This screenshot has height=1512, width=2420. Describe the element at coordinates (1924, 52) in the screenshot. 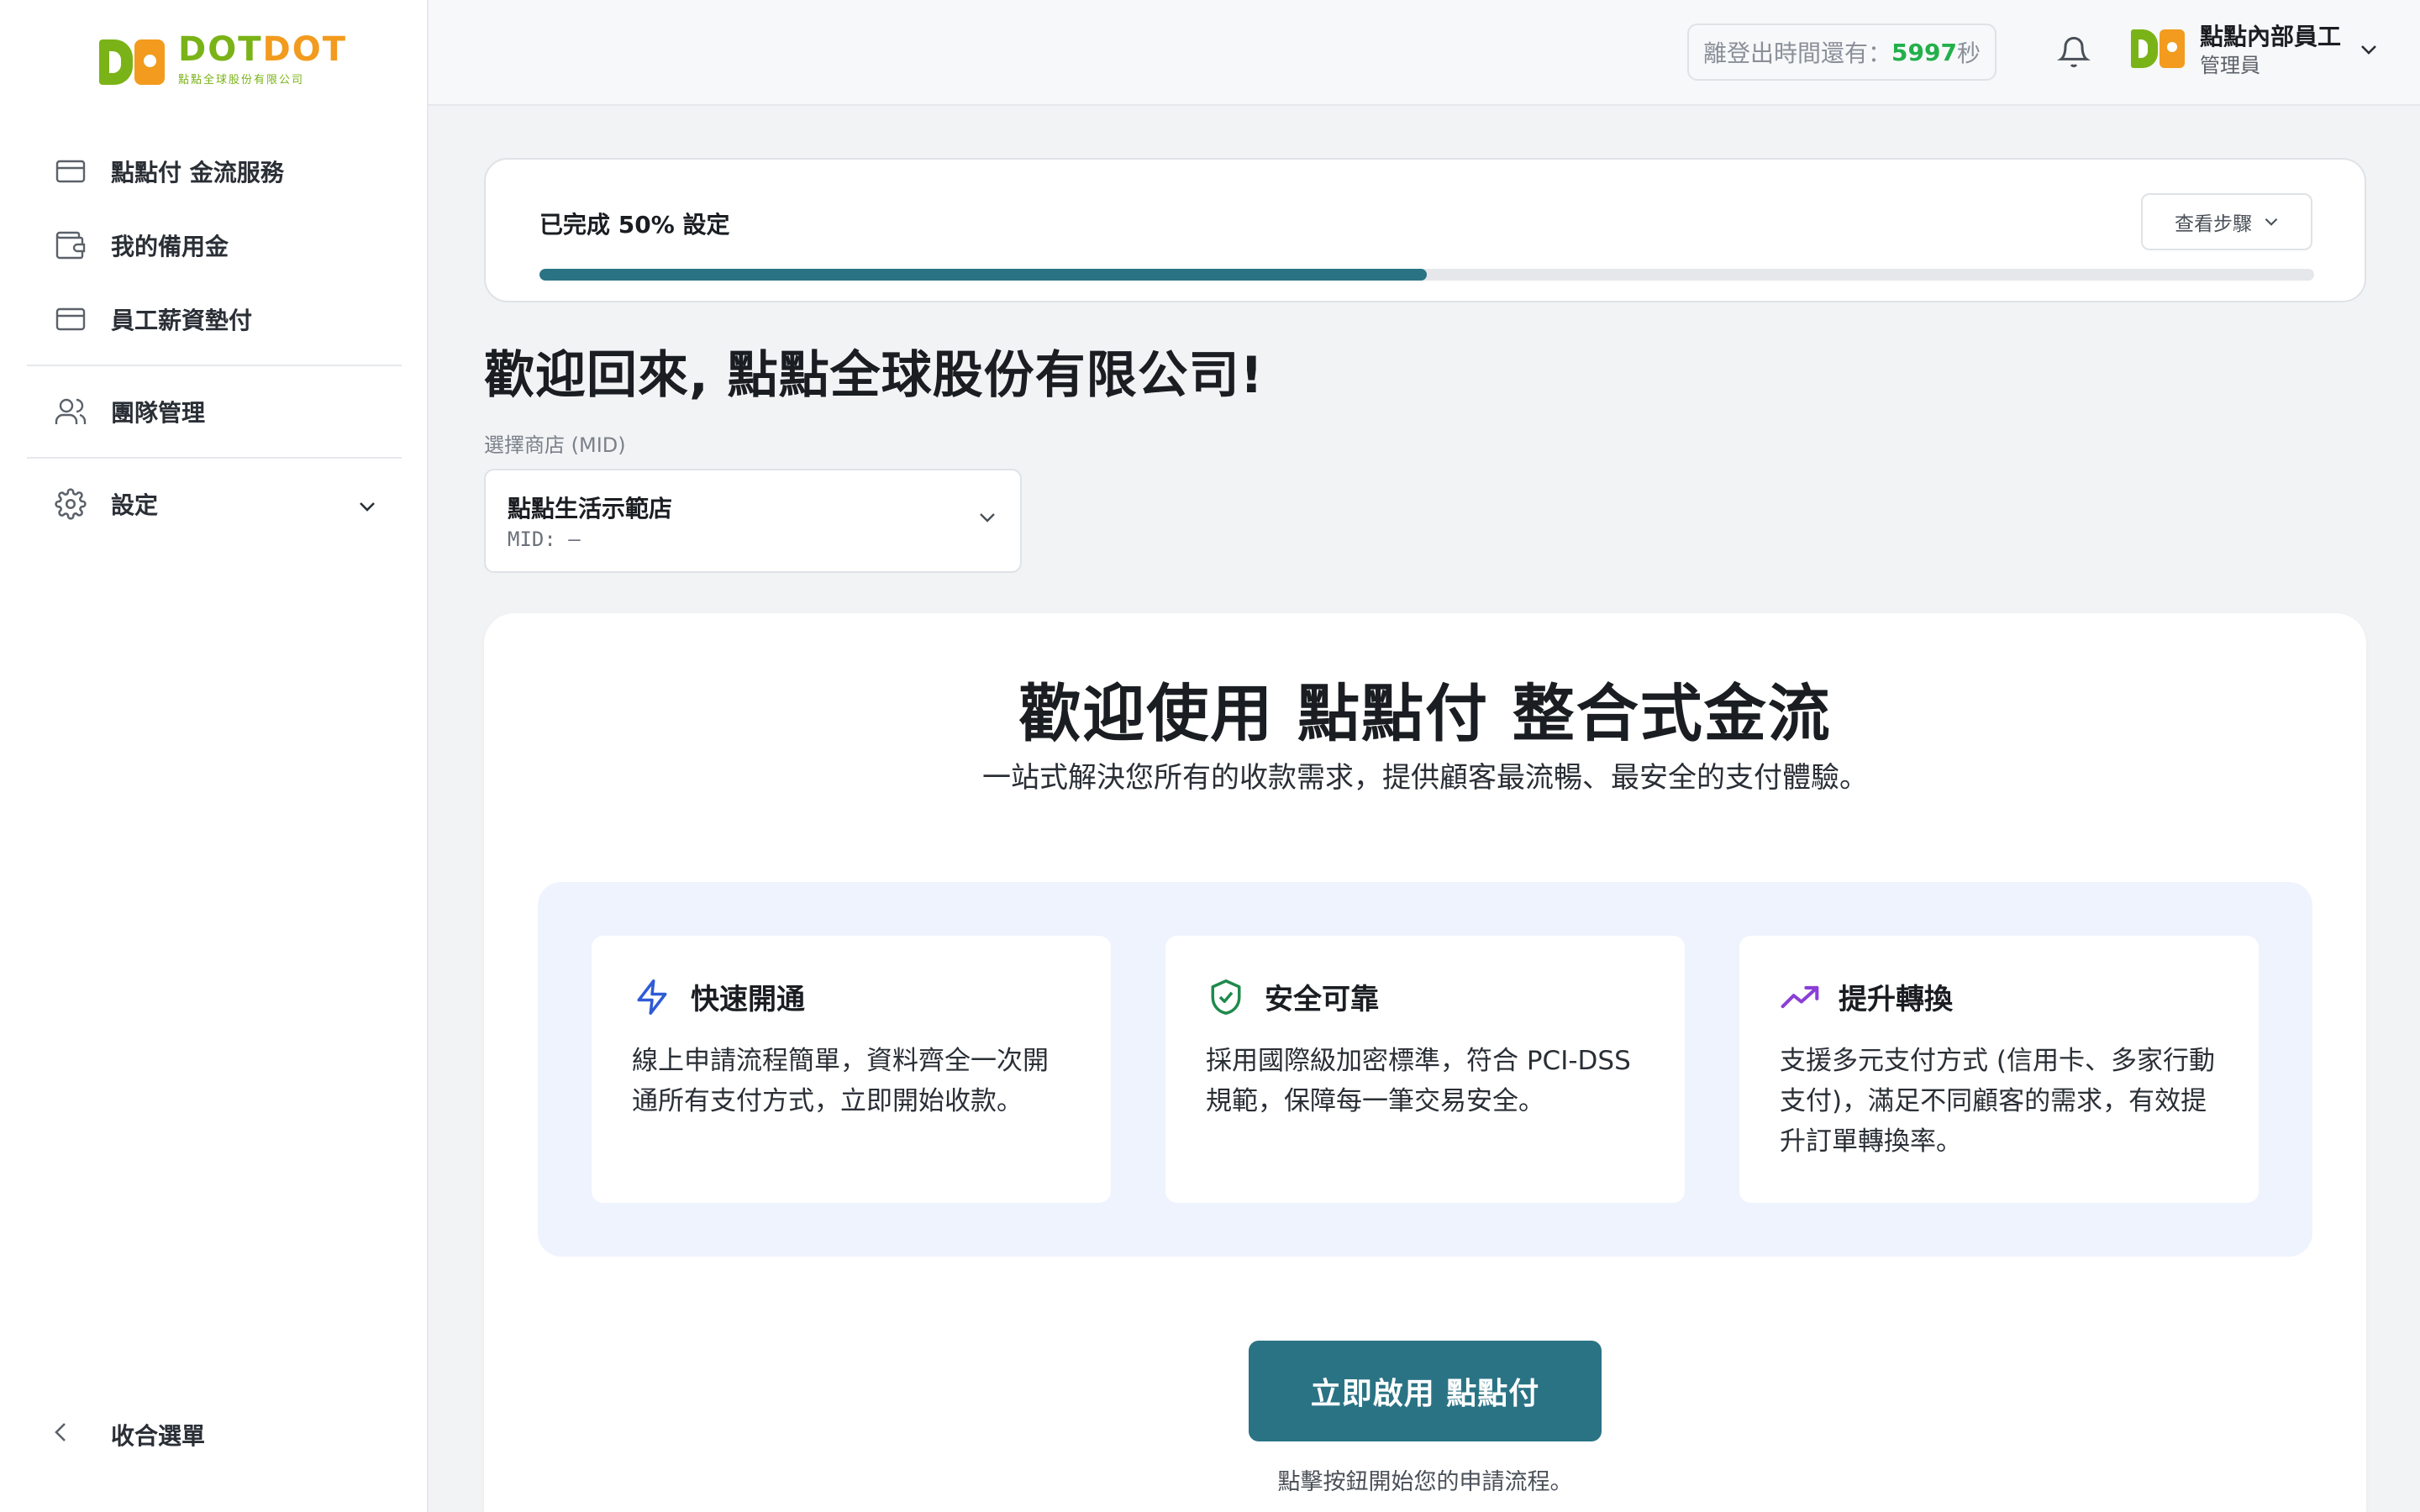

I see `timer-value: 5997` at that location.